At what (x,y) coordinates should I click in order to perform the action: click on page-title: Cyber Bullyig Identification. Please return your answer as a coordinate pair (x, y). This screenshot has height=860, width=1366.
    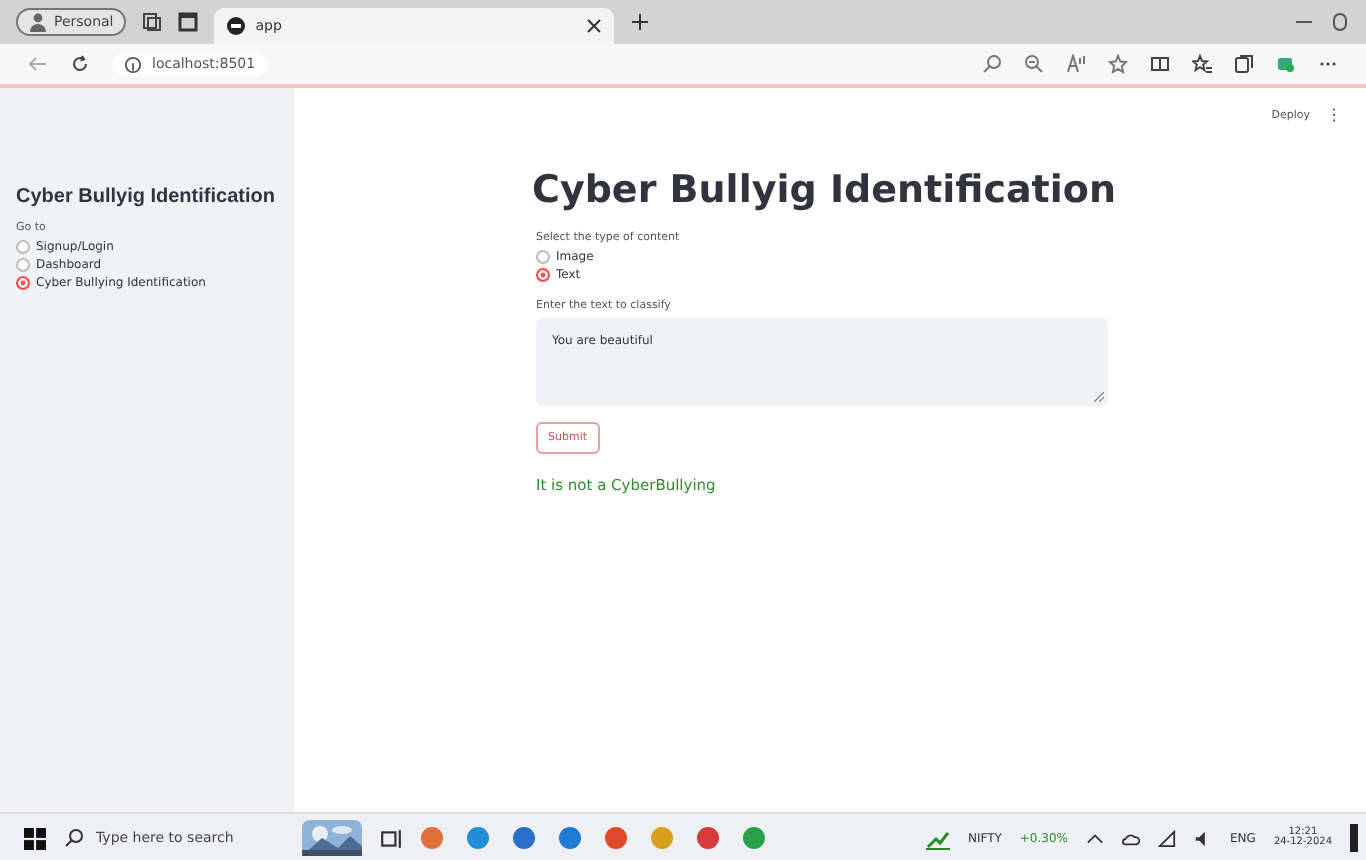
    Looking at the image, I should click on (820, 190).